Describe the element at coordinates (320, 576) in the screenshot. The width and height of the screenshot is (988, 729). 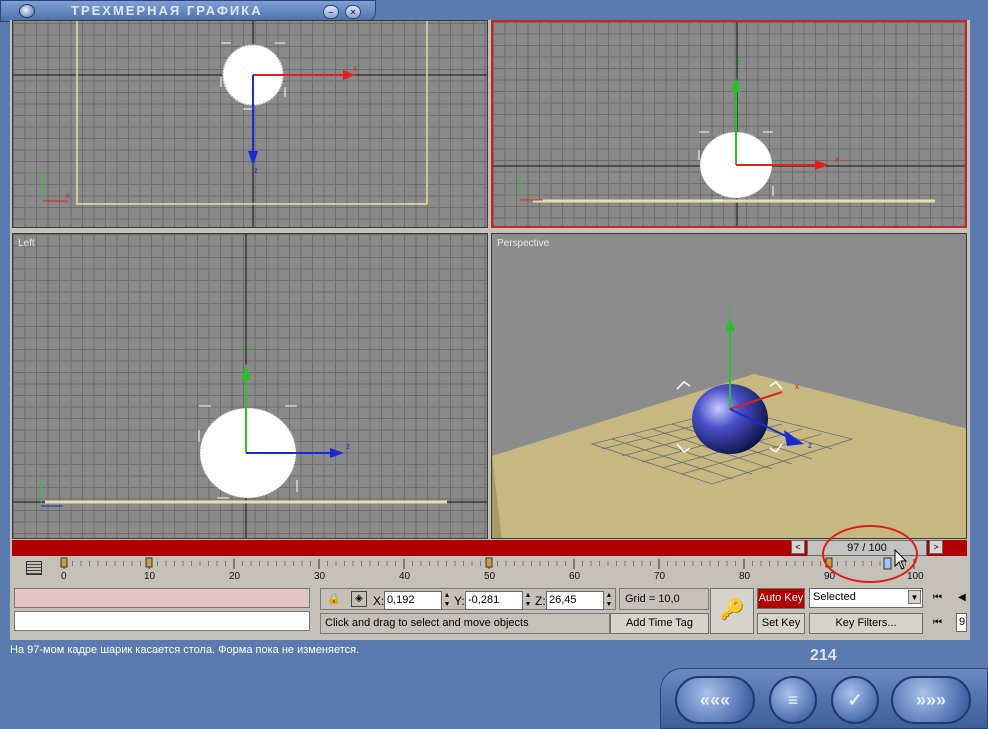
I see `tick-label: 30` at that location.